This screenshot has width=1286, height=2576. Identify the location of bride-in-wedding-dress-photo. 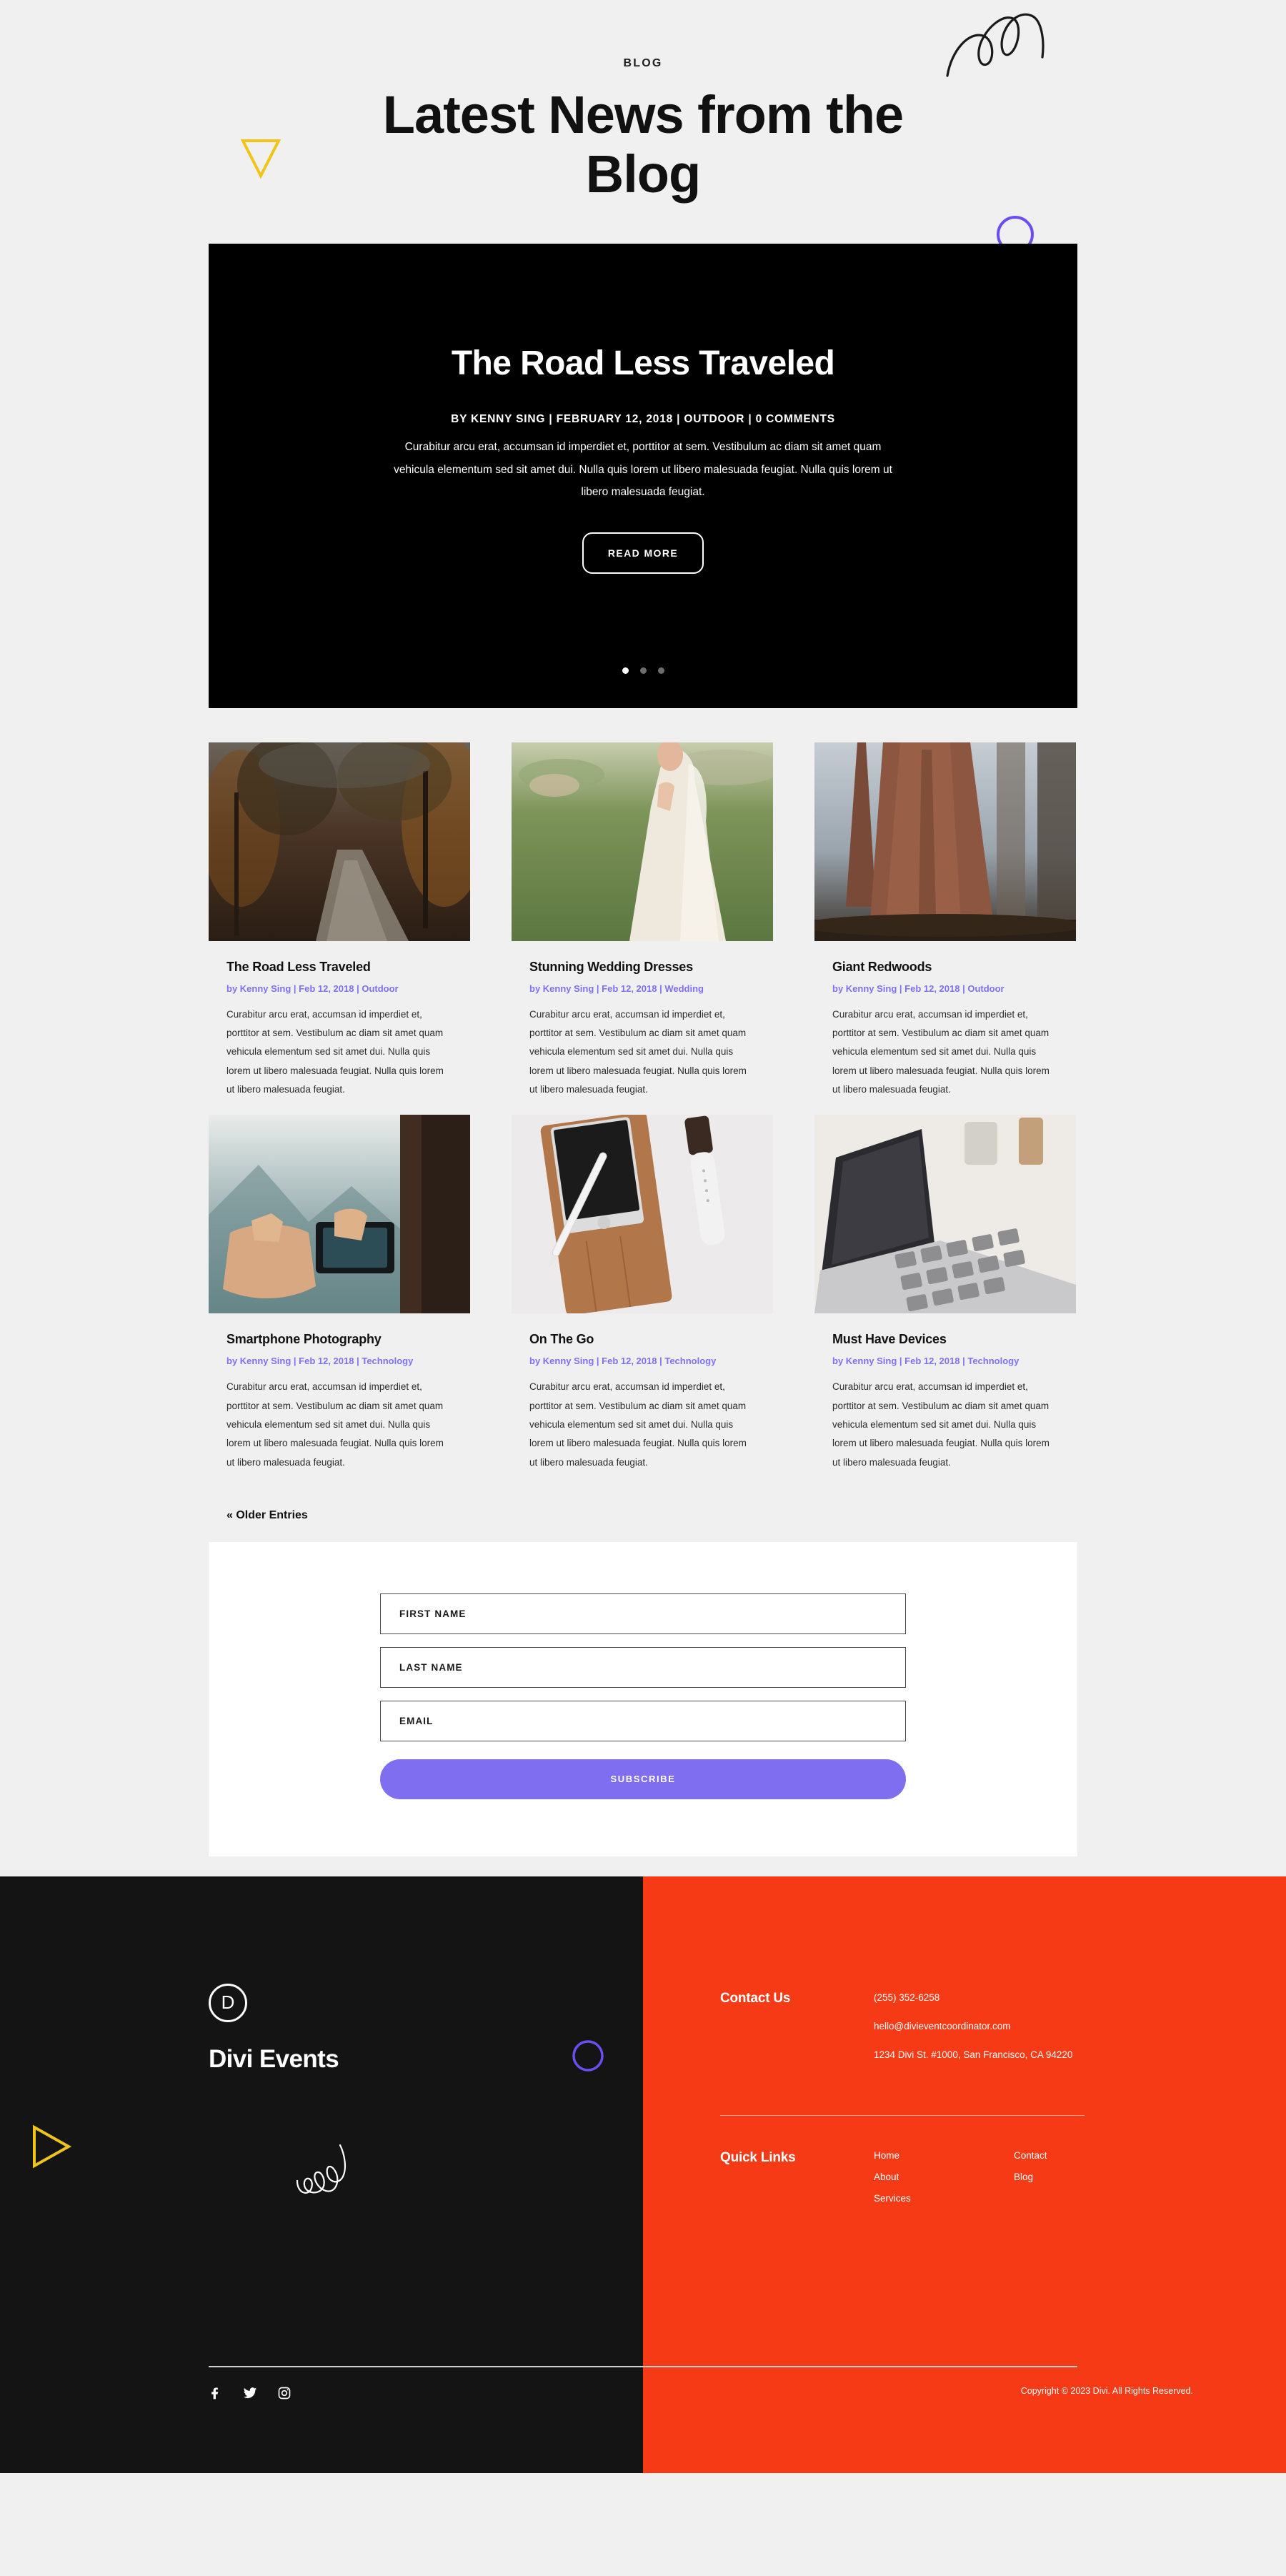
(642, 841).